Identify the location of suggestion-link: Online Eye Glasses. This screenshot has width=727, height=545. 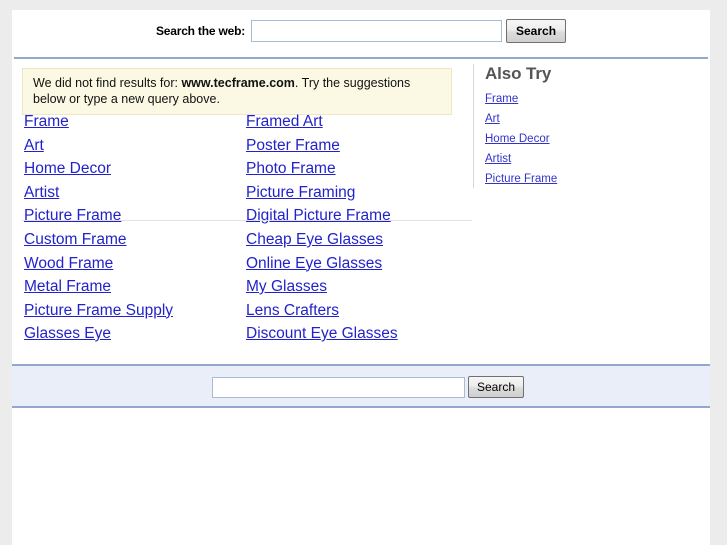
(359, 264).